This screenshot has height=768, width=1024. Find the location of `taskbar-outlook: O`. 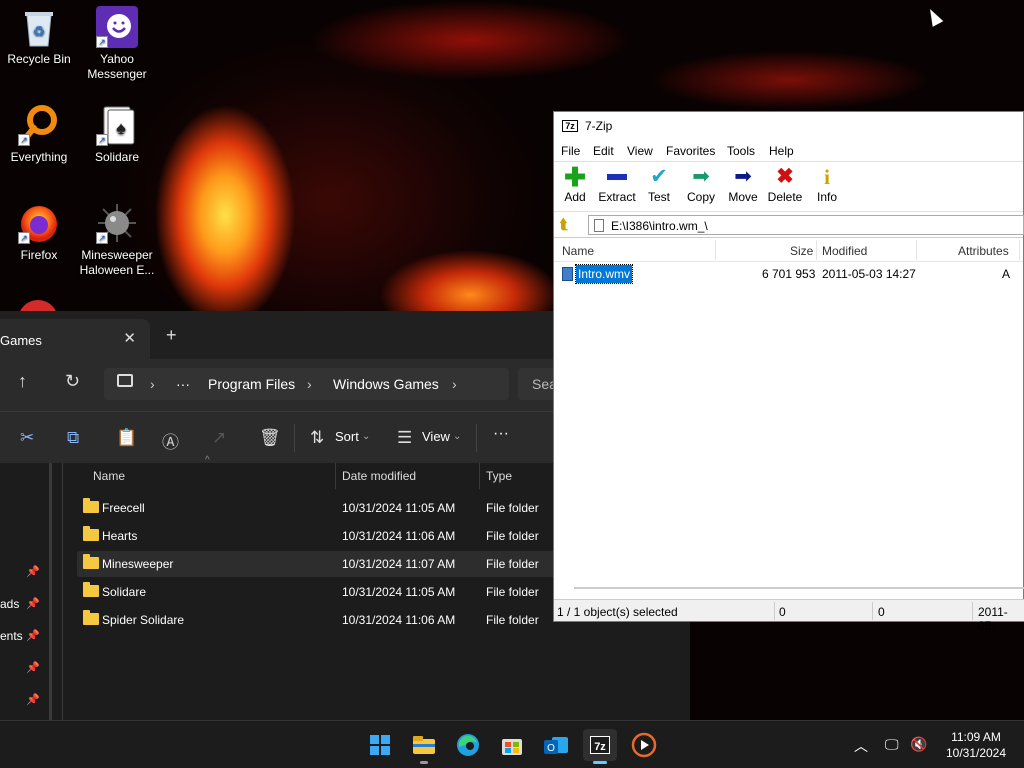

taskbar-outlook: O is located at coordinates (556, 745).